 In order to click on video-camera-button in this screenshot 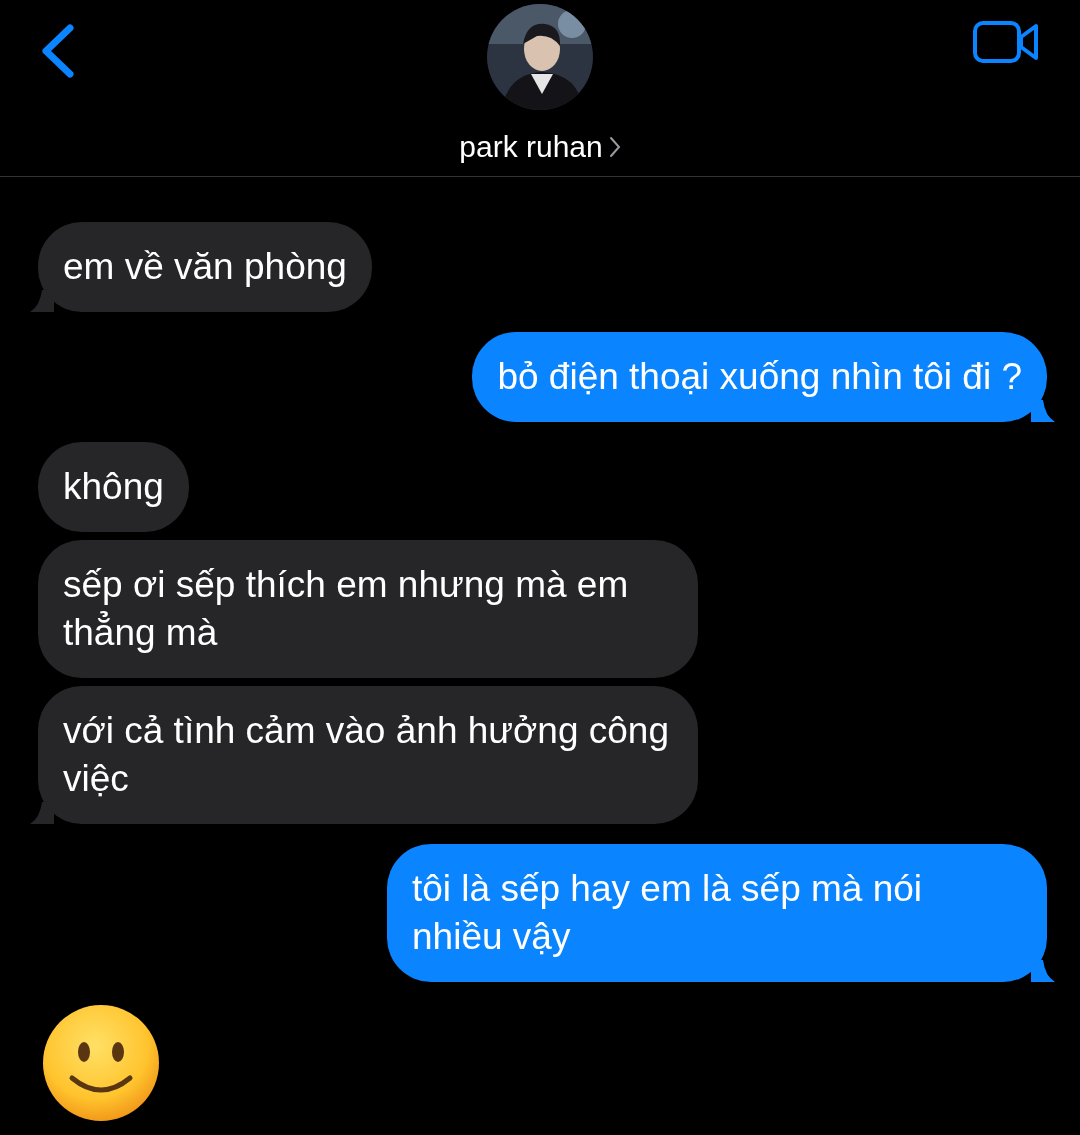, I will do `click(1006, 42)`.